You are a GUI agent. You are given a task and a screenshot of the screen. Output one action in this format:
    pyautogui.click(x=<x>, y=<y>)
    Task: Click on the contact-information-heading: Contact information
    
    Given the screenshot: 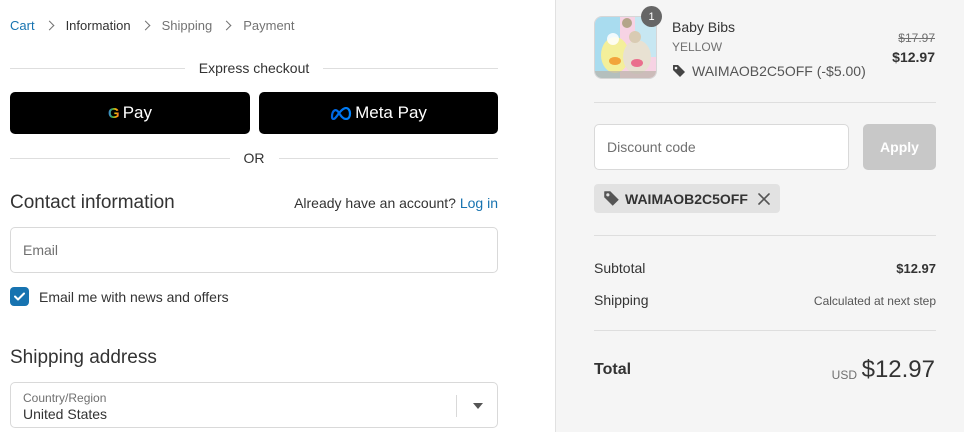 What is the action you would take?
    pyautogui.click(x=92, y=202)
    